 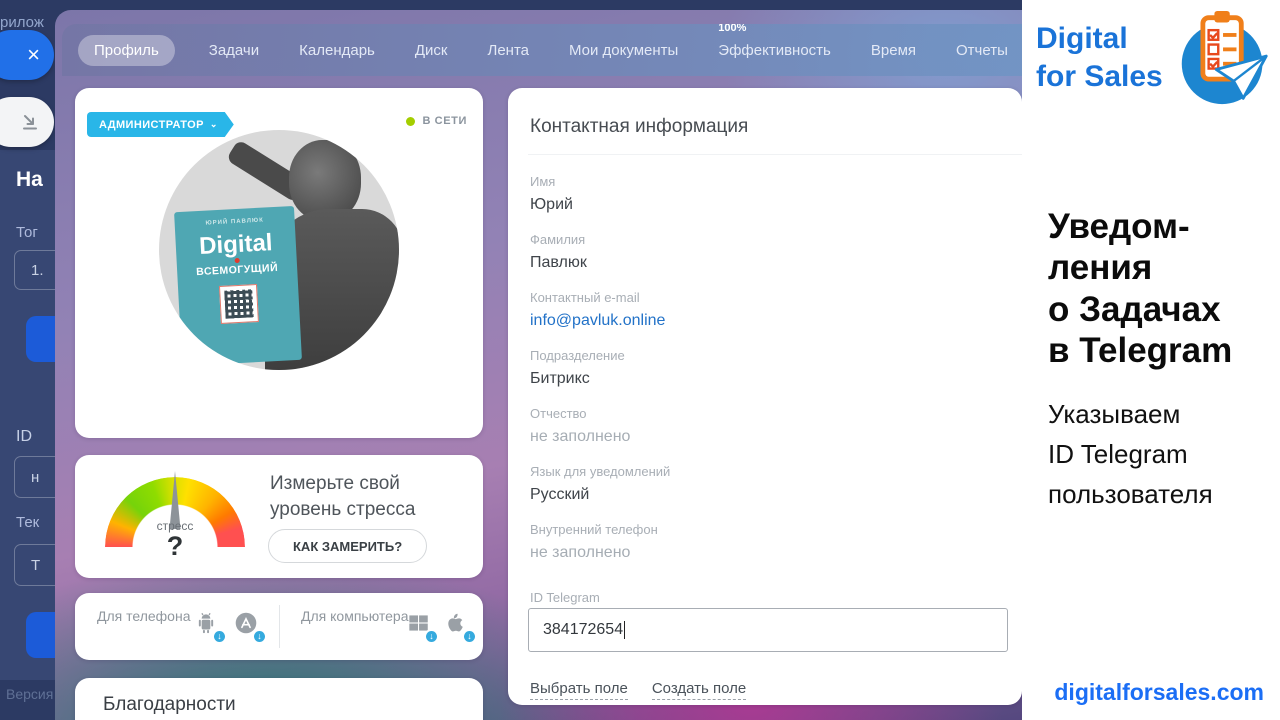 What do you see at coordinates (235, 222) in the screenshot?
I see `book-author: ЮРИЙ ПАВЛЮК` at bounding box center [235, 222].